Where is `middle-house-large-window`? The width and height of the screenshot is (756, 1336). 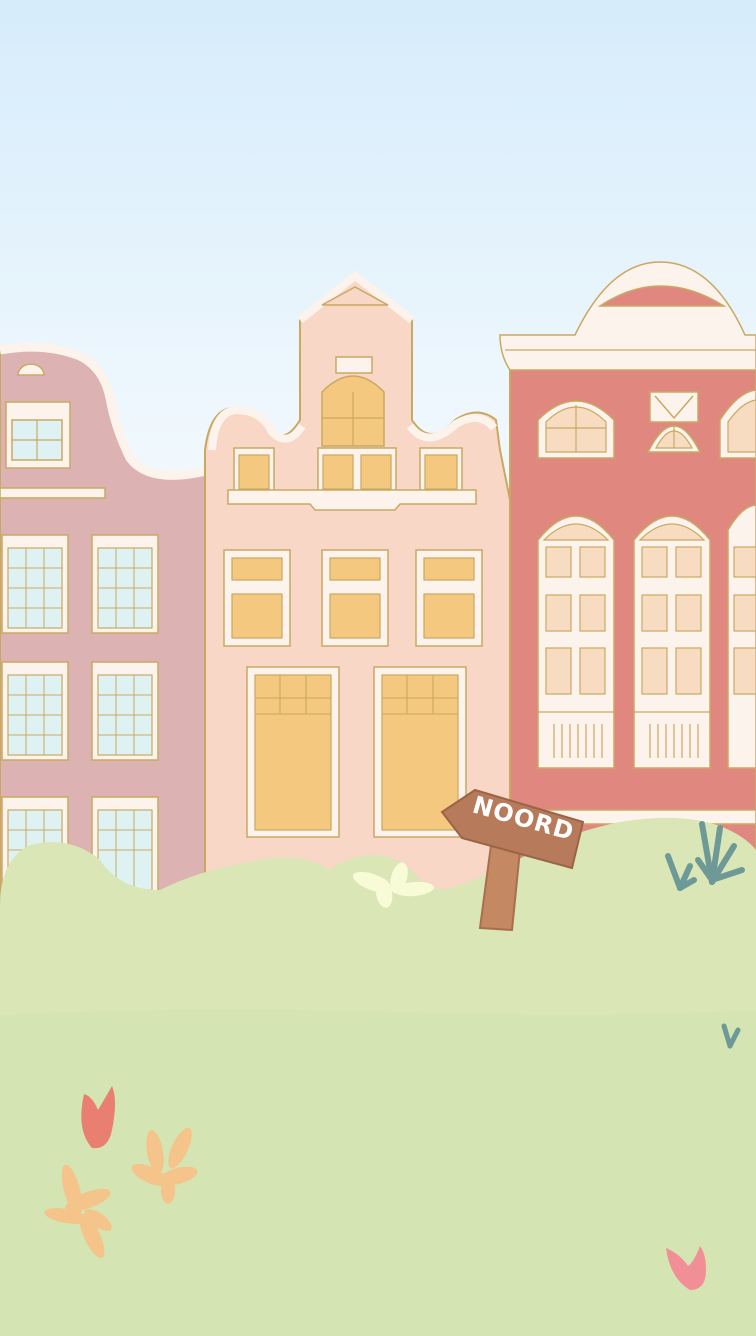 middle-house-large-window is located at coordinates (293, 752).